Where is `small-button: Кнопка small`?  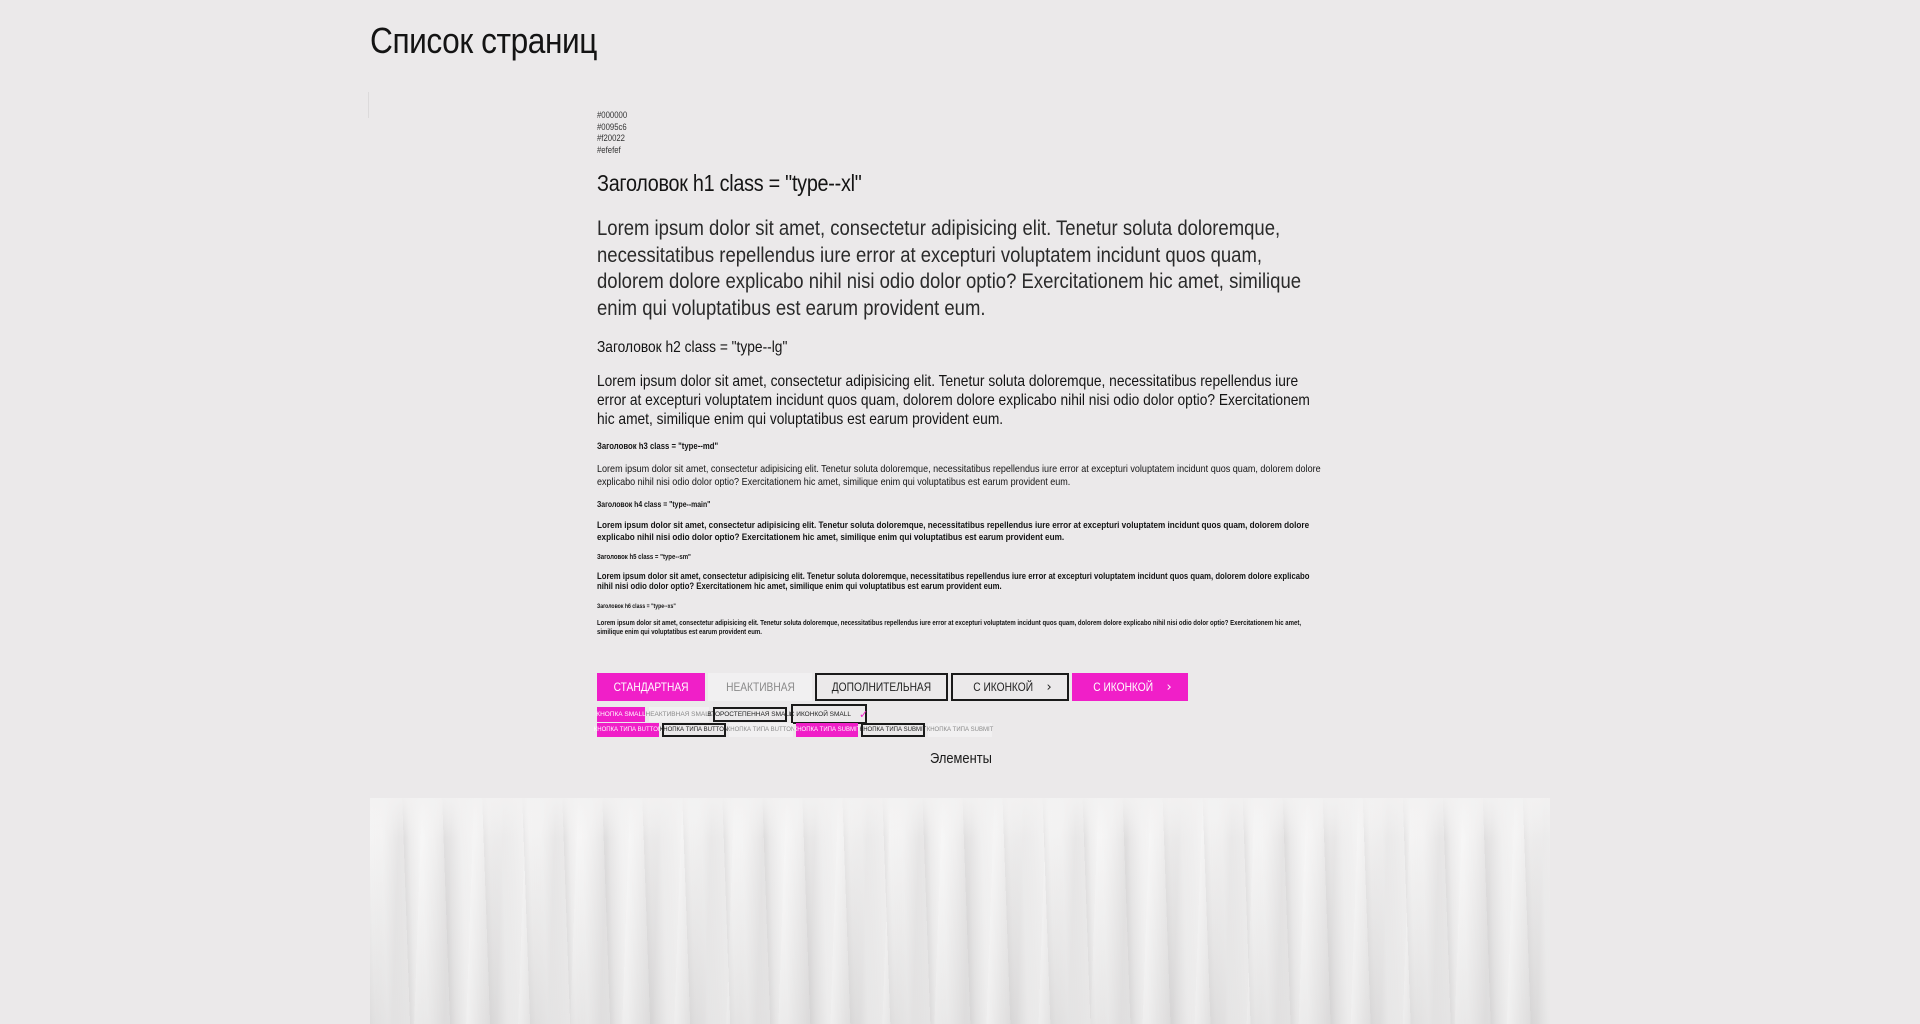 small-button: Кнопка small is located at coordinates (621, 714).